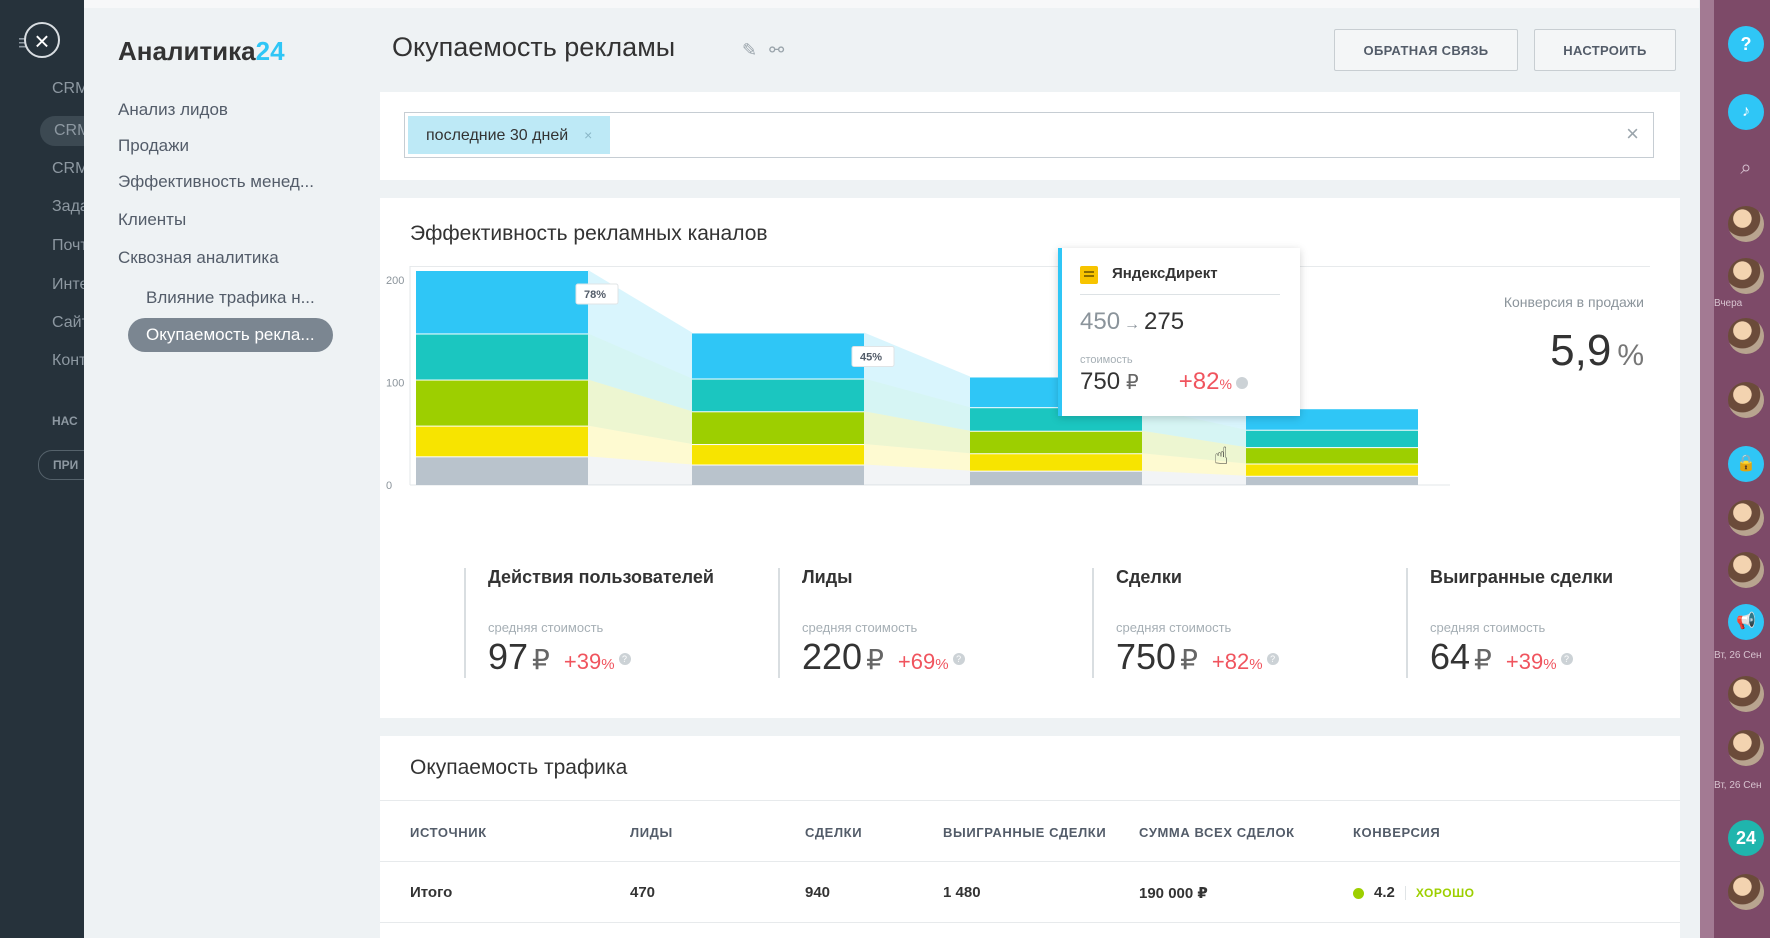  Describe the element at coordinates (519, 767) in the screenshot. I see `table-title: Окупаемость трафика` at that location.